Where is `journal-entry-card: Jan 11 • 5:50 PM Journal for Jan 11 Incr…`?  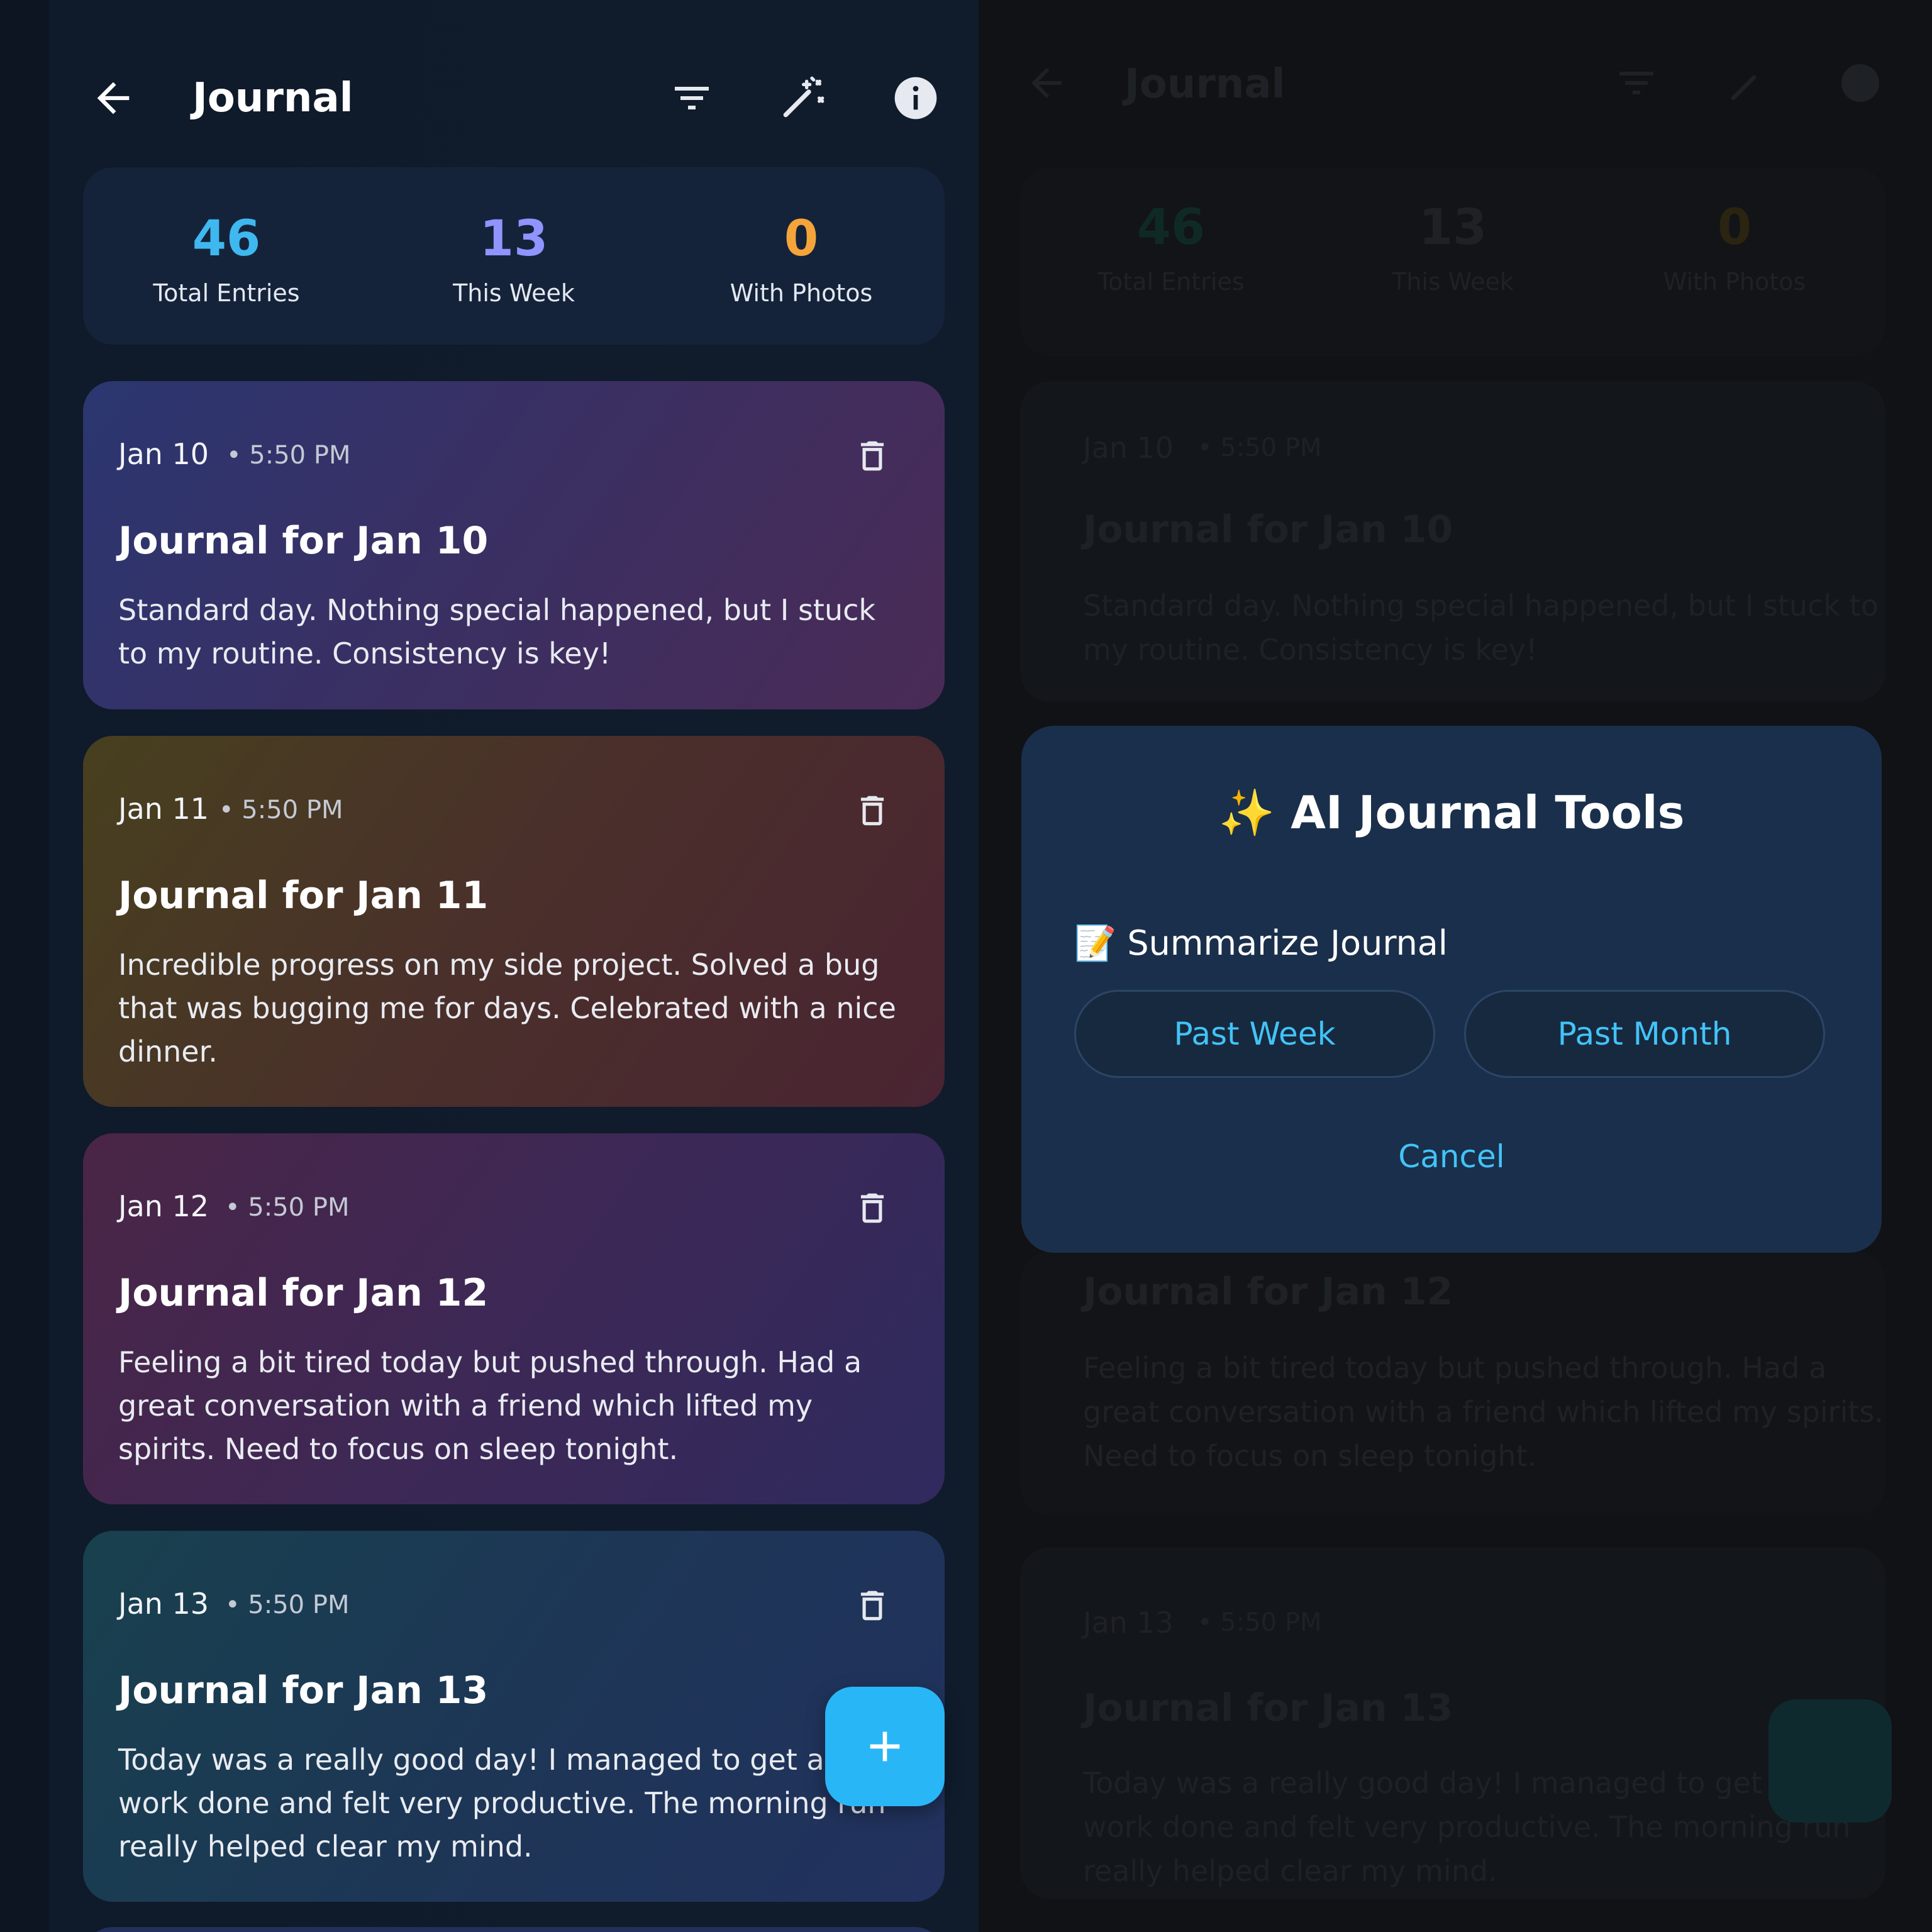
journal-entry-card: Jan 11 • 5:50 PM Journal for Jan 11 Incr… is located at coordinates (514, 921).